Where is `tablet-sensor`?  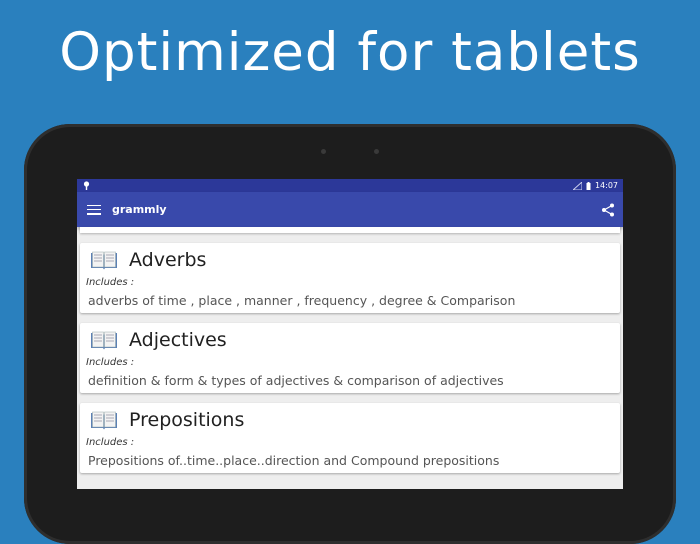 tablet-sensor is located at coordinates (323, 151).